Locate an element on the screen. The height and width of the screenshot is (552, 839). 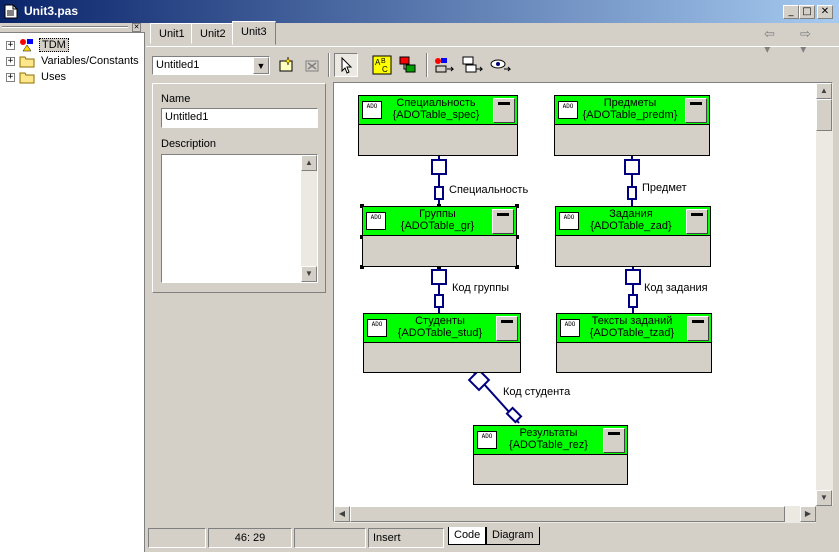
relation-label: Специальность is located at coordinates (489, 190).